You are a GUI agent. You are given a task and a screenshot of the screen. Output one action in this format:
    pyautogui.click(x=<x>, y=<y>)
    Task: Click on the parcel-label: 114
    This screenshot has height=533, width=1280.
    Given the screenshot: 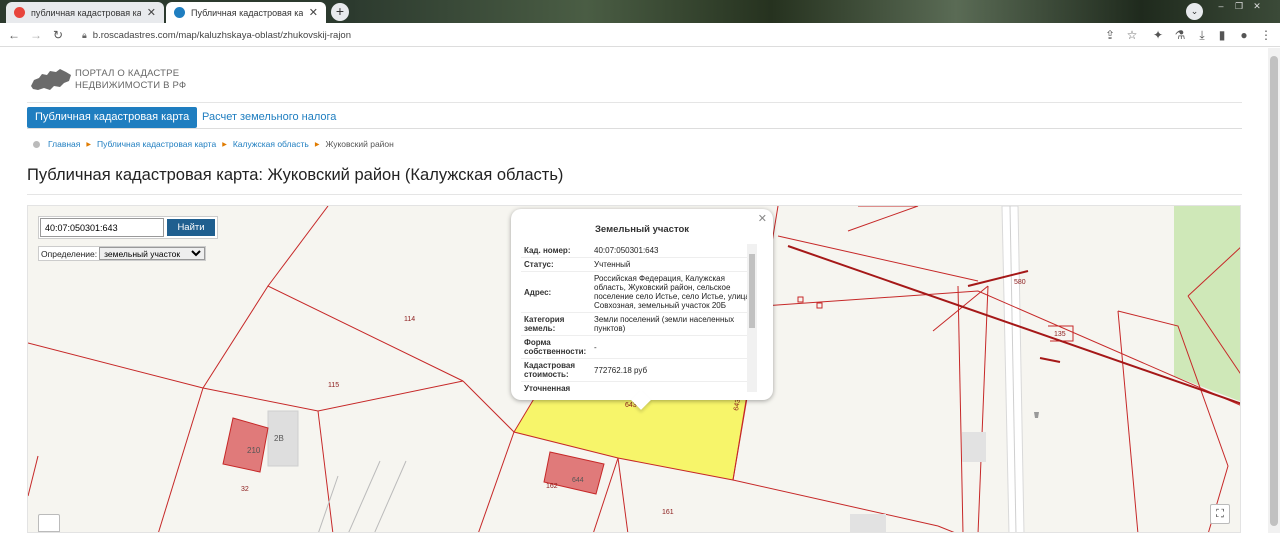 What is the action you would take?
    pyautogui.click(x=409, y=319)
    